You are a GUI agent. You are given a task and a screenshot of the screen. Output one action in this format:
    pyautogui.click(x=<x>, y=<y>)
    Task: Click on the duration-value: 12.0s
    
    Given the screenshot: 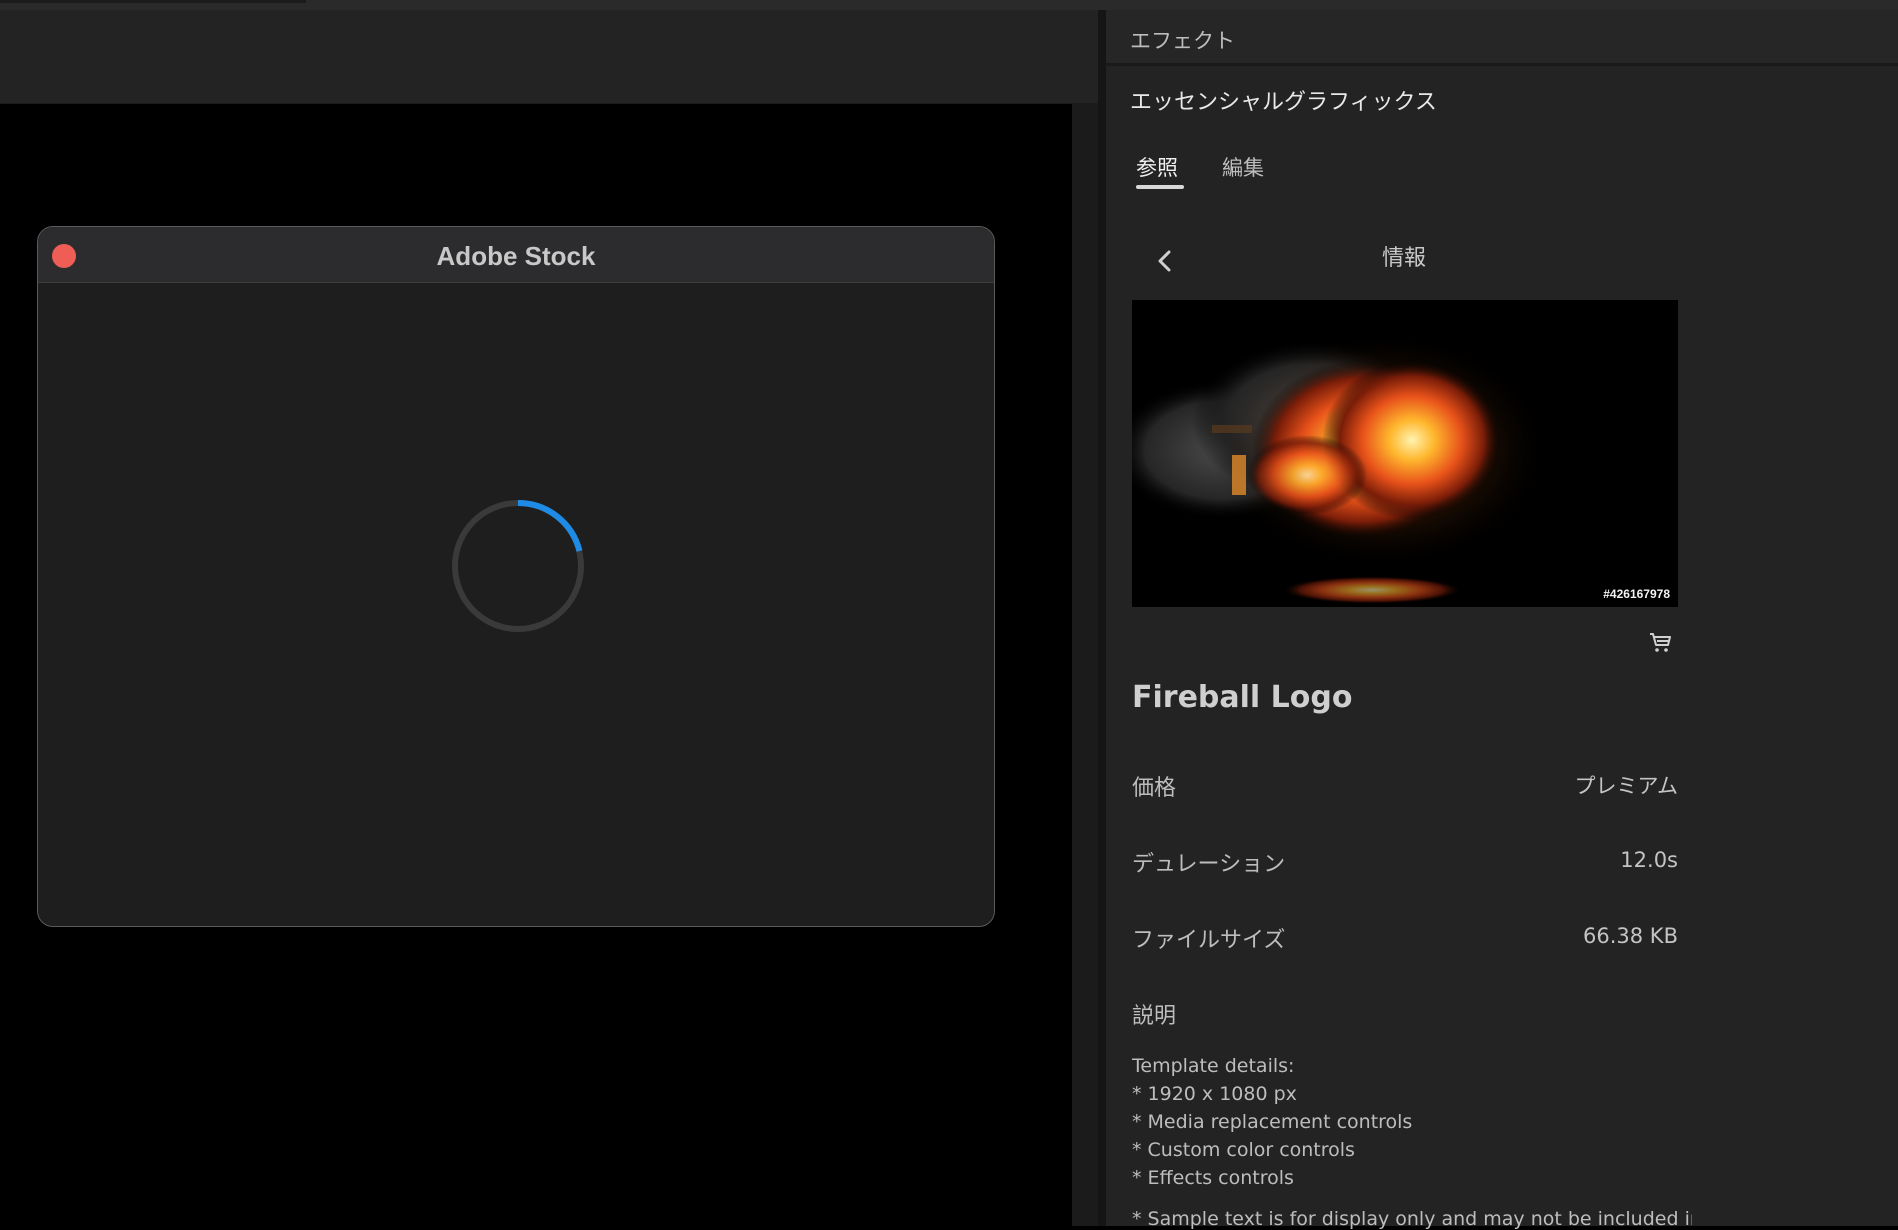 What is the action you would take?
    pyautogui.click(x=1649, y=860)
    